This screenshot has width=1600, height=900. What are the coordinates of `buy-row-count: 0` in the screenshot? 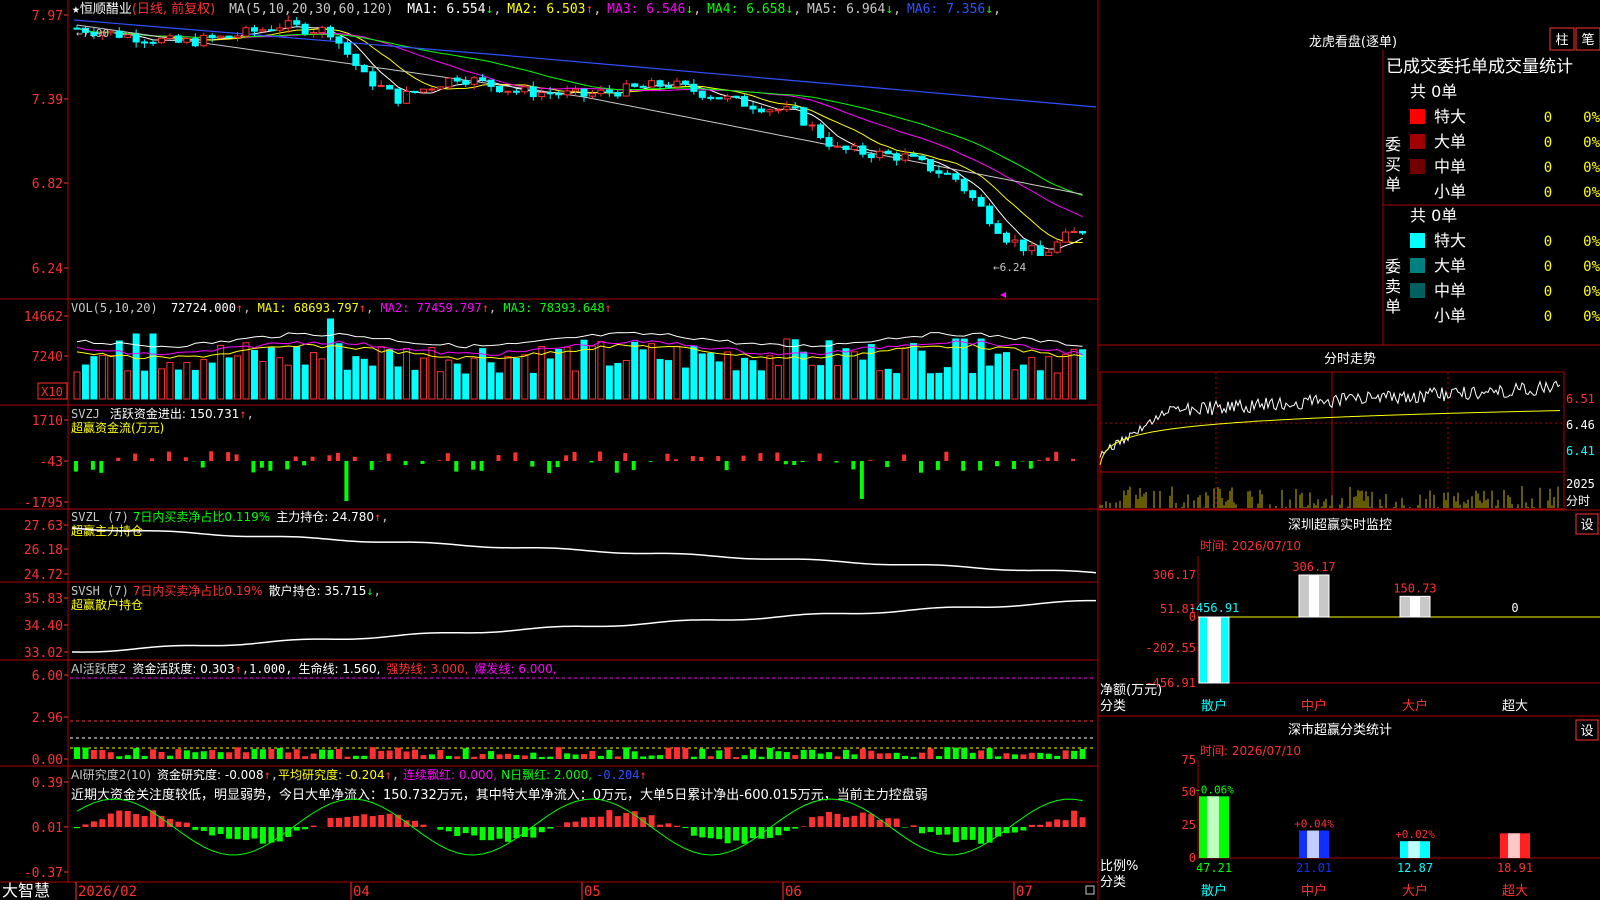 It's located at (1548, 118).